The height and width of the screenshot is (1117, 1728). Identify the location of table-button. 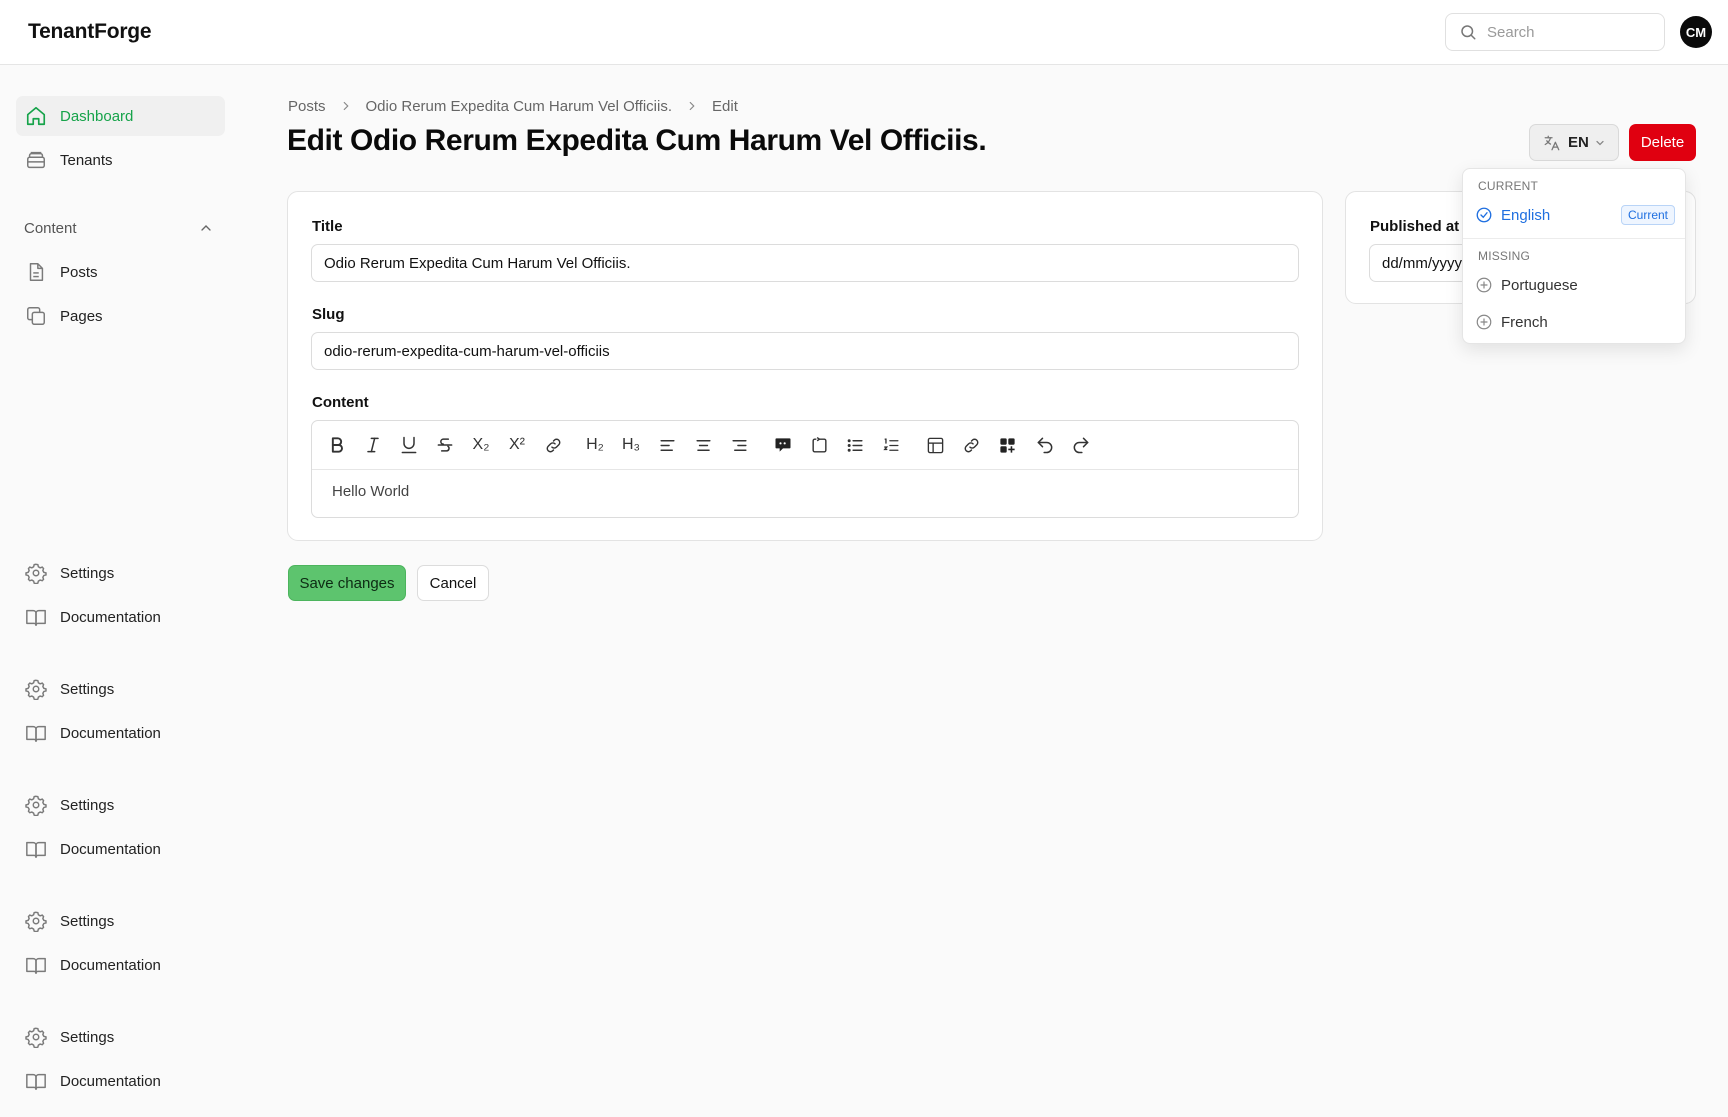
(935, 445).